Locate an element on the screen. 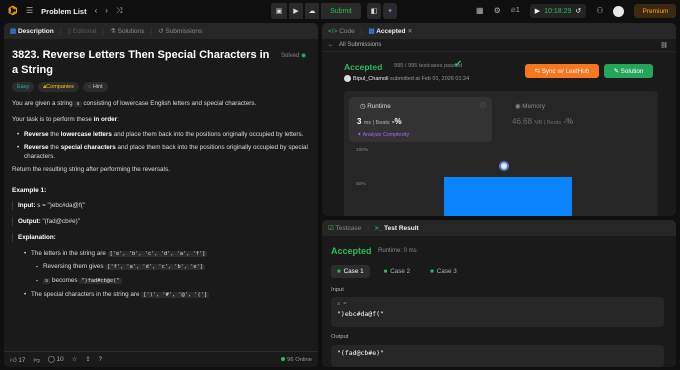 The image size is (680, 370). timer-value: 10:18:29 is located at coordinates (558, 11).